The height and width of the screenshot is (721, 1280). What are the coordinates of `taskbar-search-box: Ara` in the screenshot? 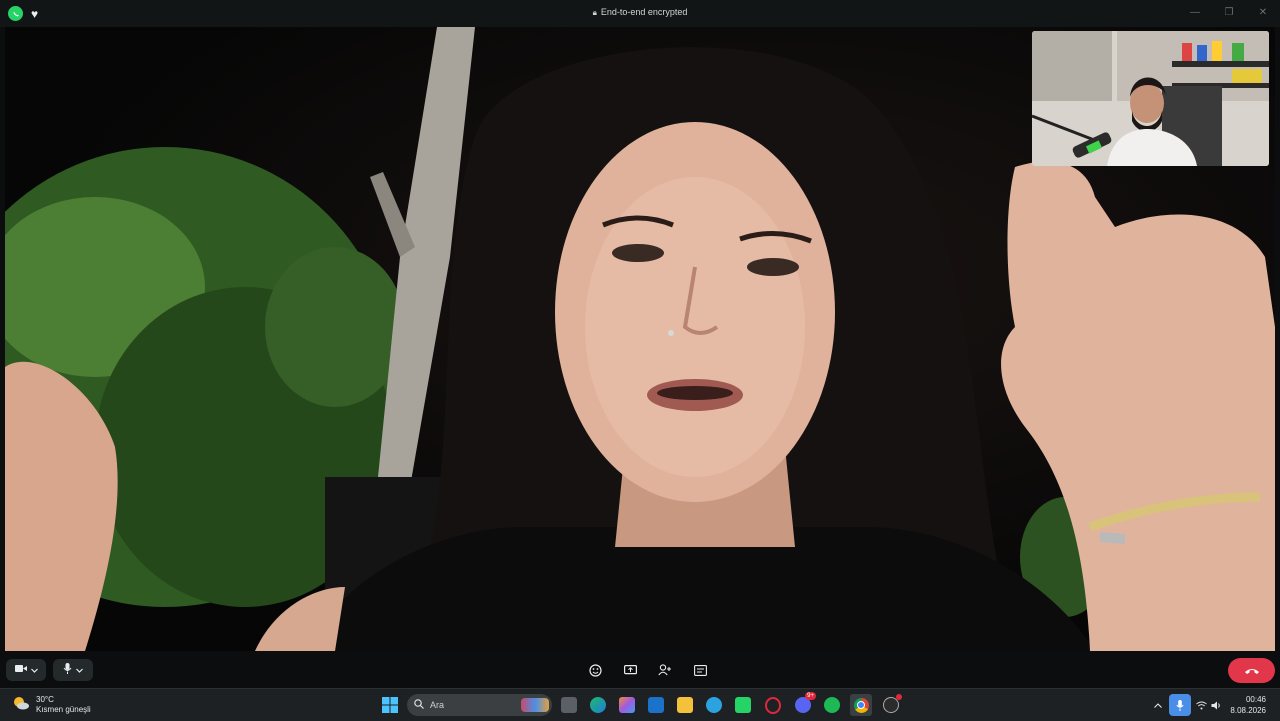 It's located at (479, 705).